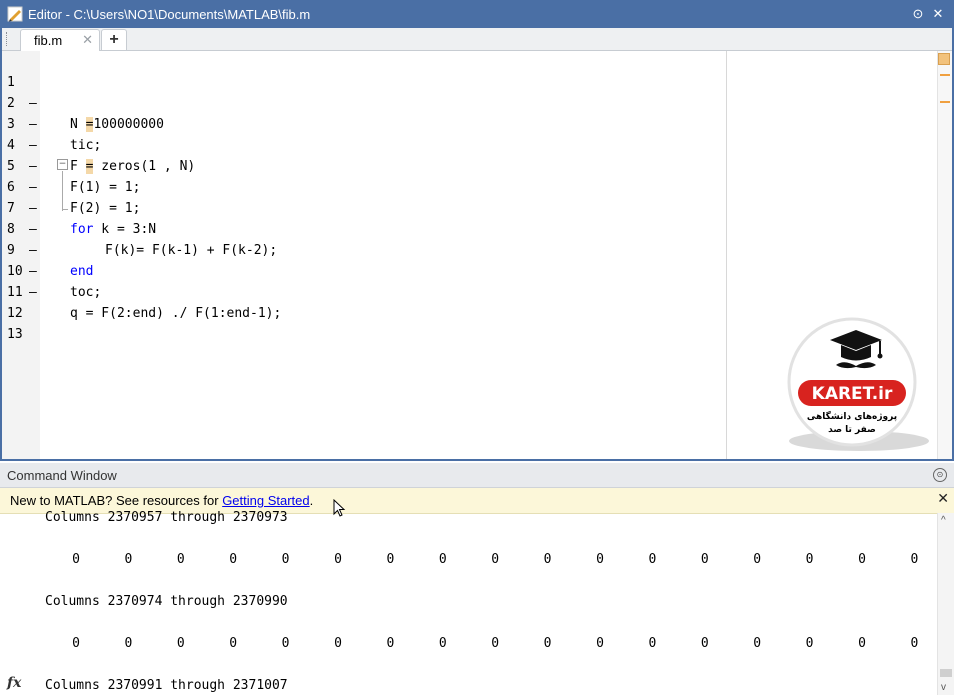 The height and width of the screenshot is (695, 954). Describe the element at coordinates (852, 430) in the screenshot. I see `logo-line2: صفر تا صد` at that location.